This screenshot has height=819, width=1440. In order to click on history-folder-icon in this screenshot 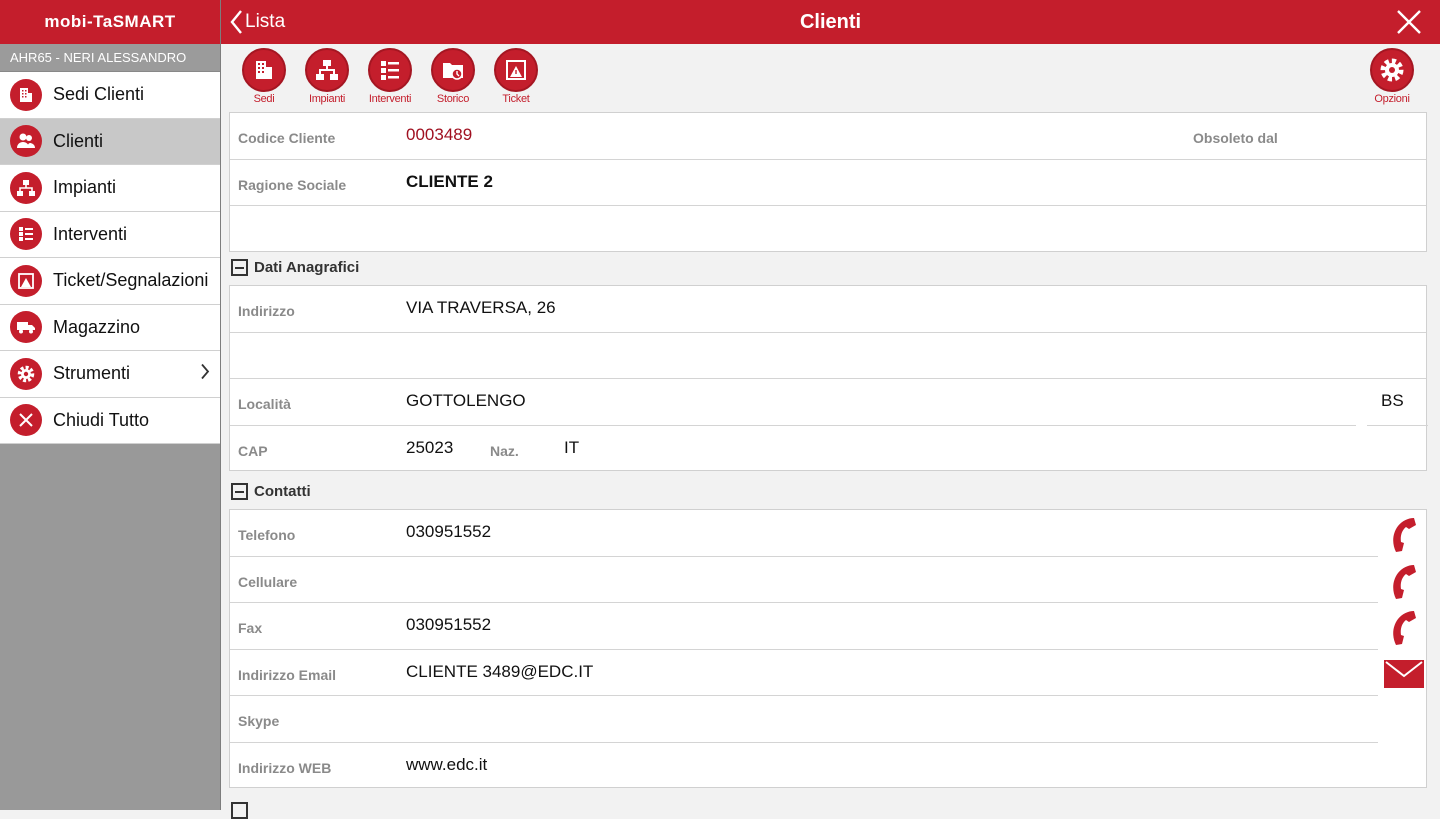, I will do `click(453, 70)`.